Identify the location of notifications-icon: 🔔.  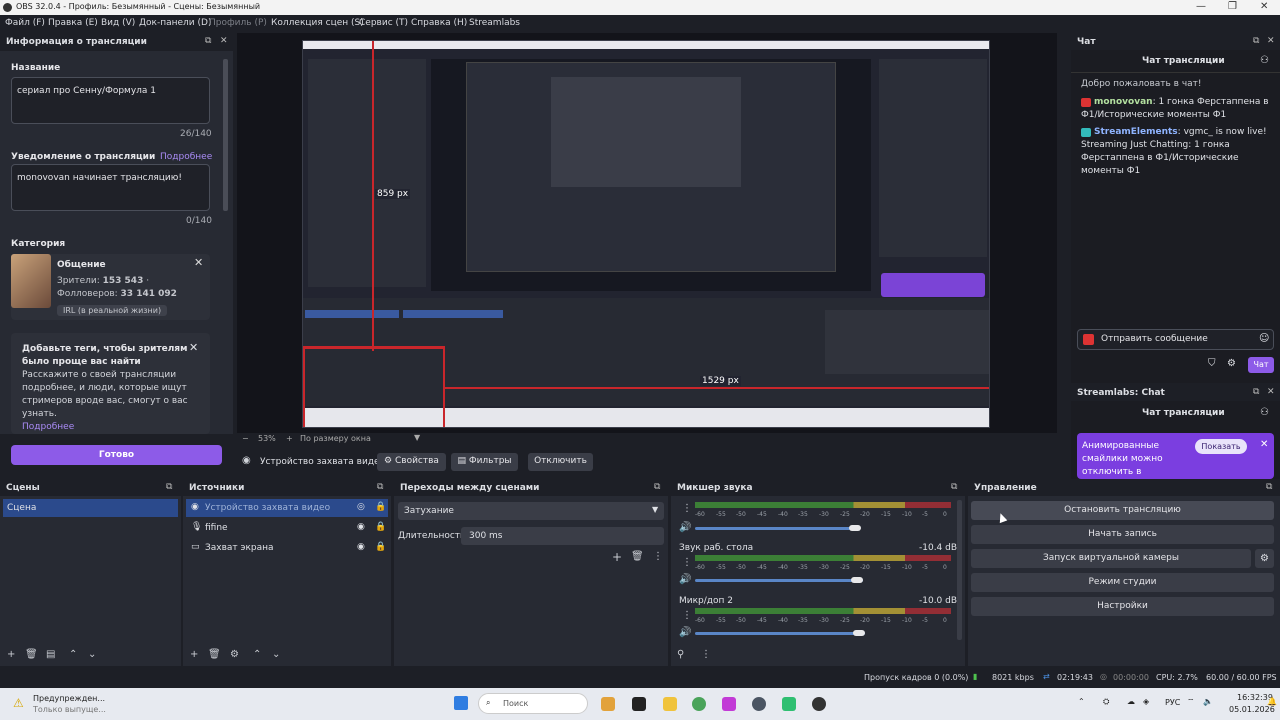
(1272, 701).